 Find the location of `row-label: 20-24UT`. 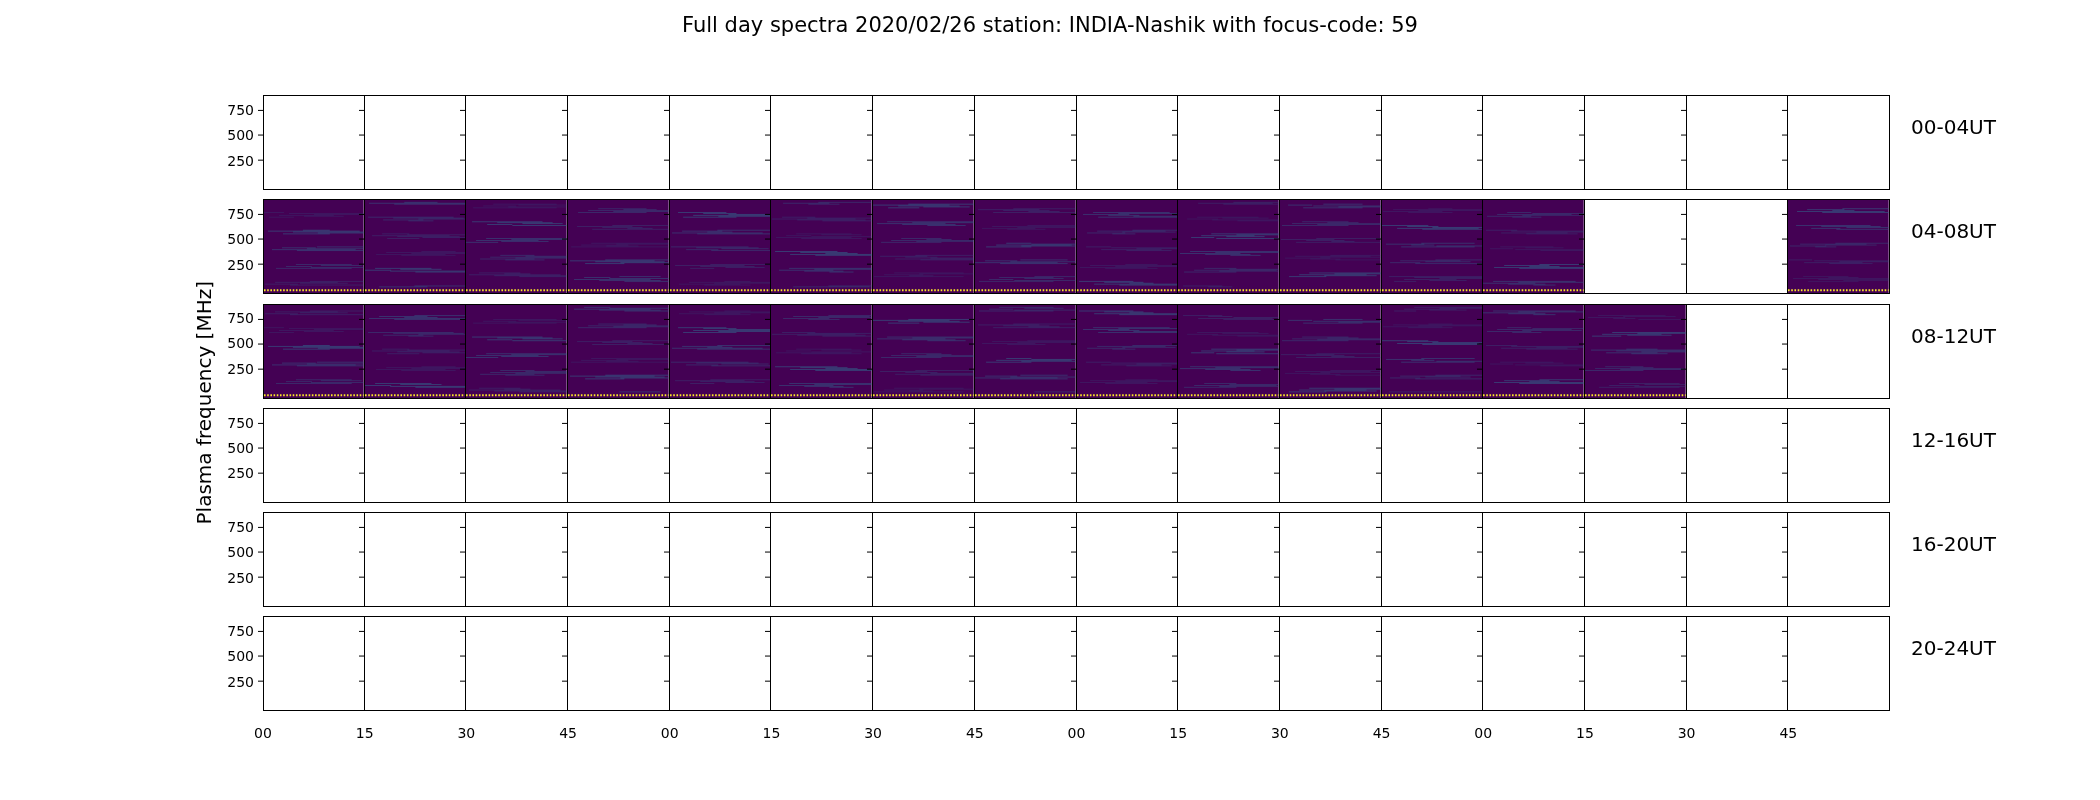

row-label: 20-24UT is located at coordinates (1953, 648).